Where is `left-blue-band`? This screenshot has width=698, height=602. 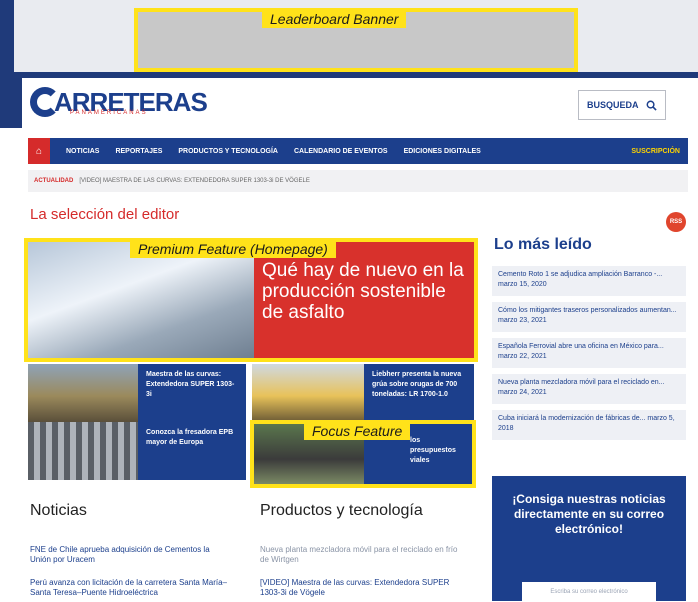
left-blue-band is located at coordinates (11, 103).